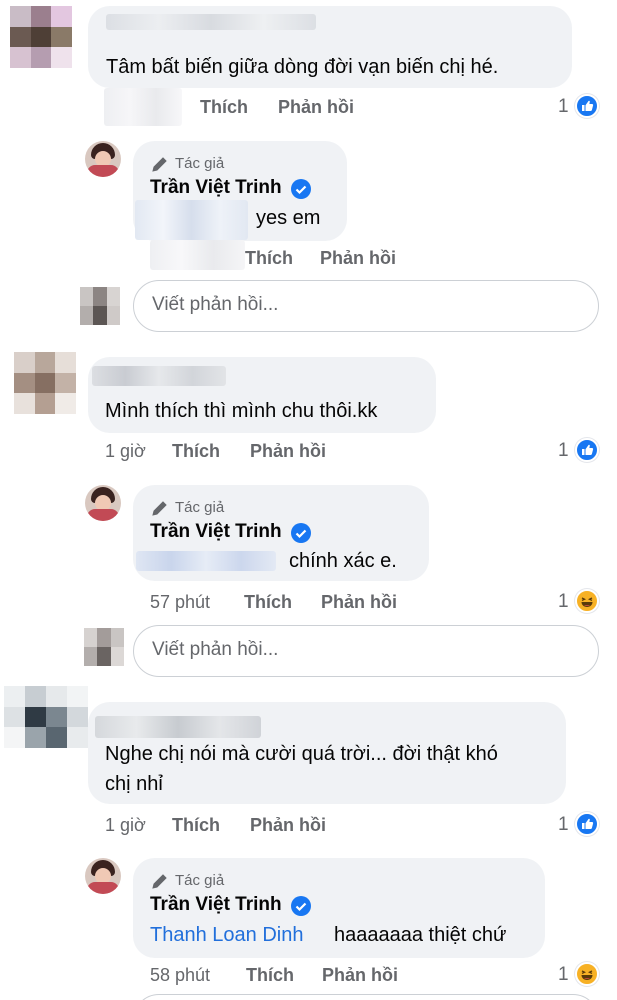  What do you see at coordinates (134, 784) in the screenshot?
I see `comment-text-3-line2: chị nhỉ` at bounding box center [134, 784].